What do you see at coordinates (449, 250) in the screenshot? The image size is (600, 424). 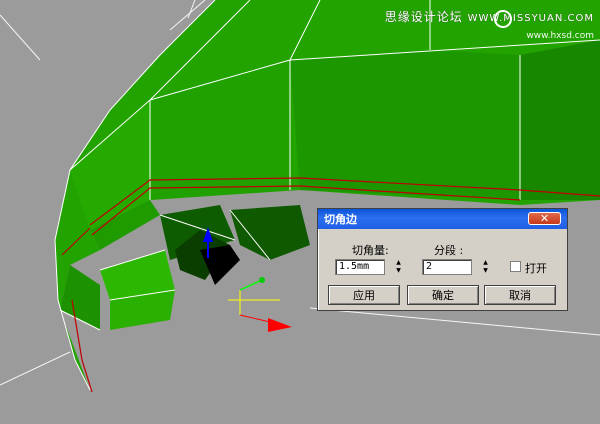 I see `segments-label: 分段 :` at bounding box center [449, 250].